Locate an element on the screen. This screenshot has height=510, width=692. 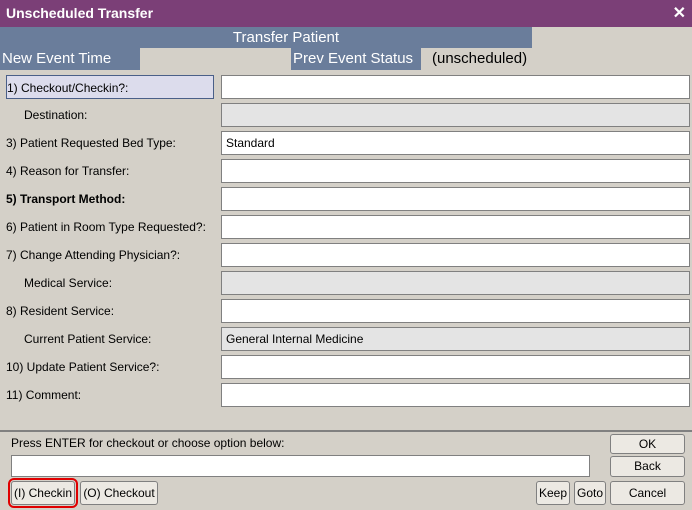
form-row-bed-type: 3) Patient Requested Bed Type: Standard is located at coordinates (346, 143).